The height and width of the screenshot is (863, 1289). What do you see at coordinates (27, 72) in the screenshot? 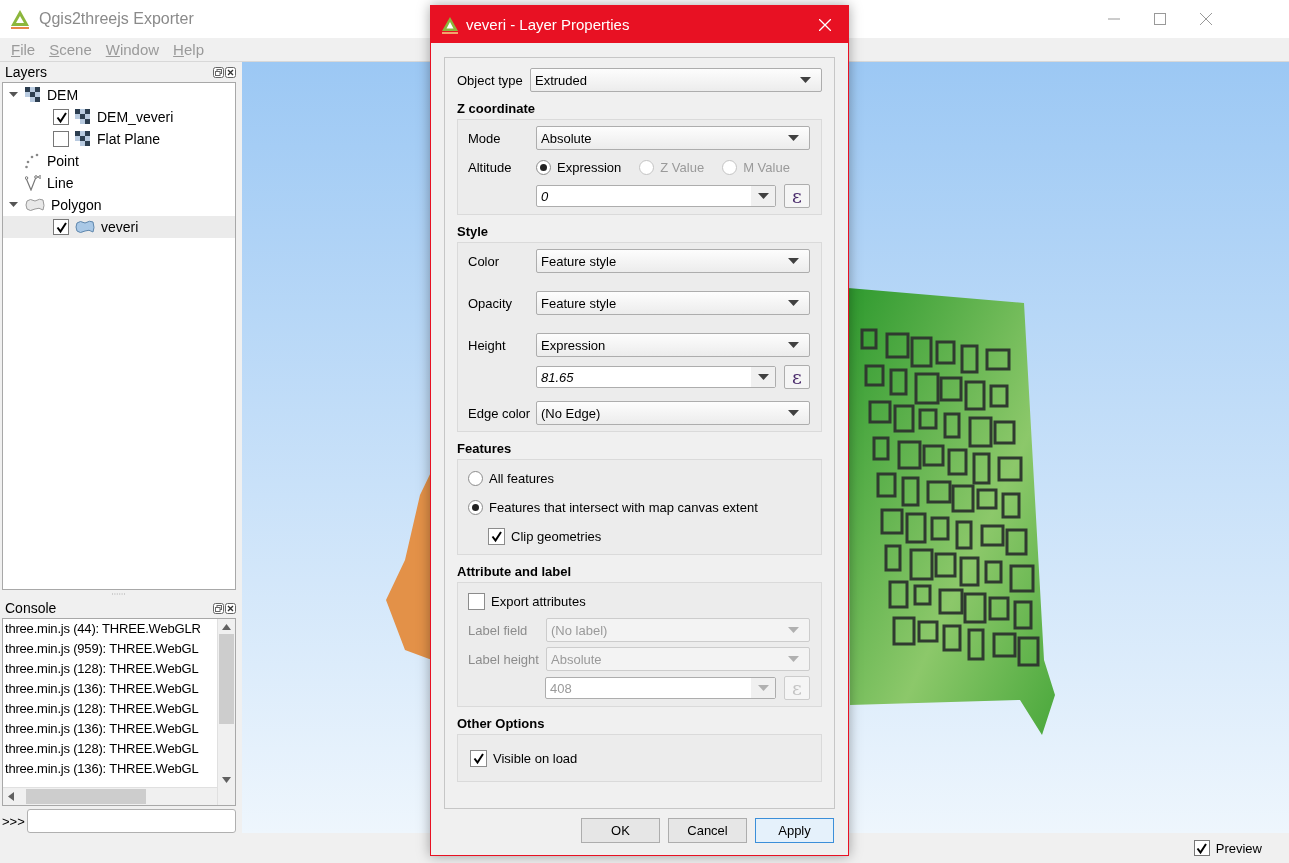
I see `panel-title: Layers` at bounding box center [27, 72].